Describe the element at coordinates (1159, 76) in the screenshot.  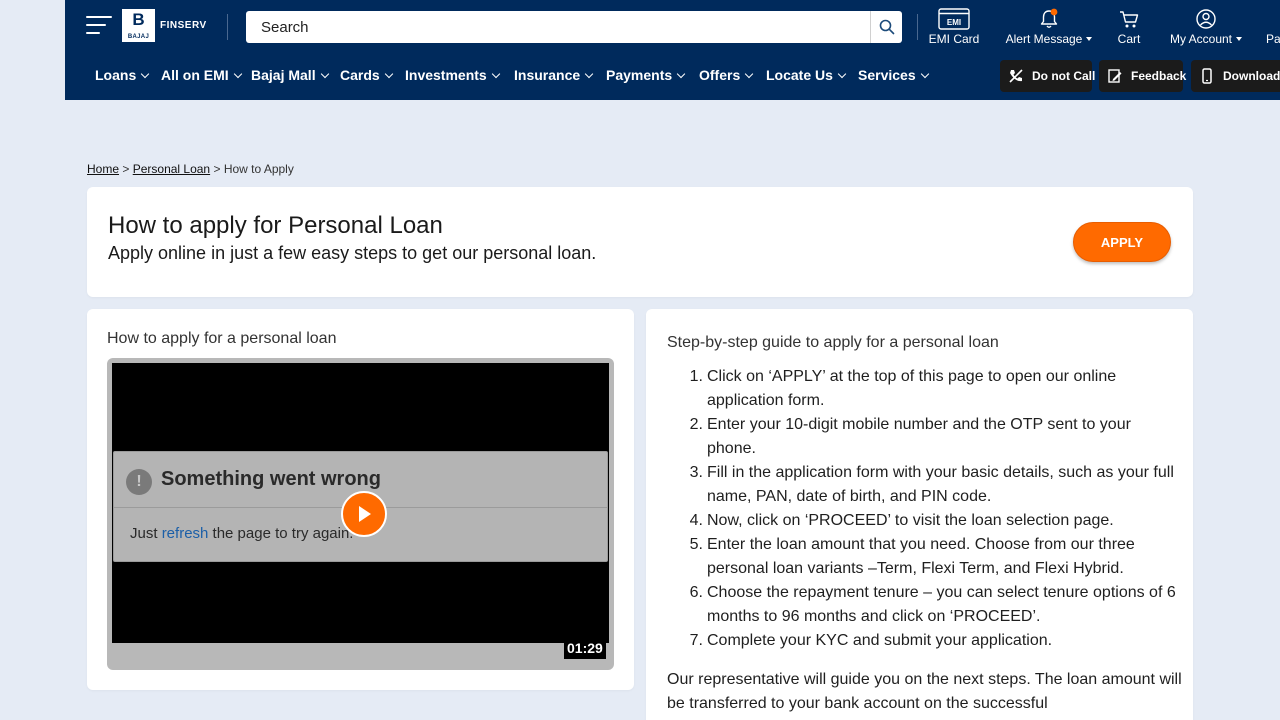
I see `feedback-label: Feedback` at that location.